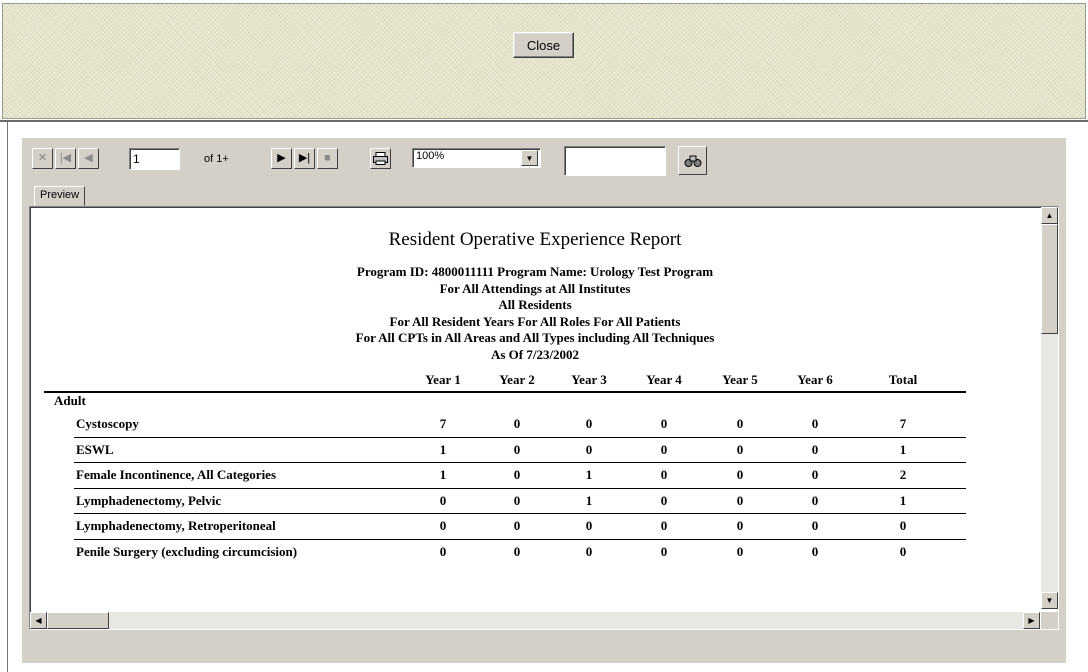  Describe the element at coordinates (380, 158) in the screenshot. I see `print-icon` at that location.